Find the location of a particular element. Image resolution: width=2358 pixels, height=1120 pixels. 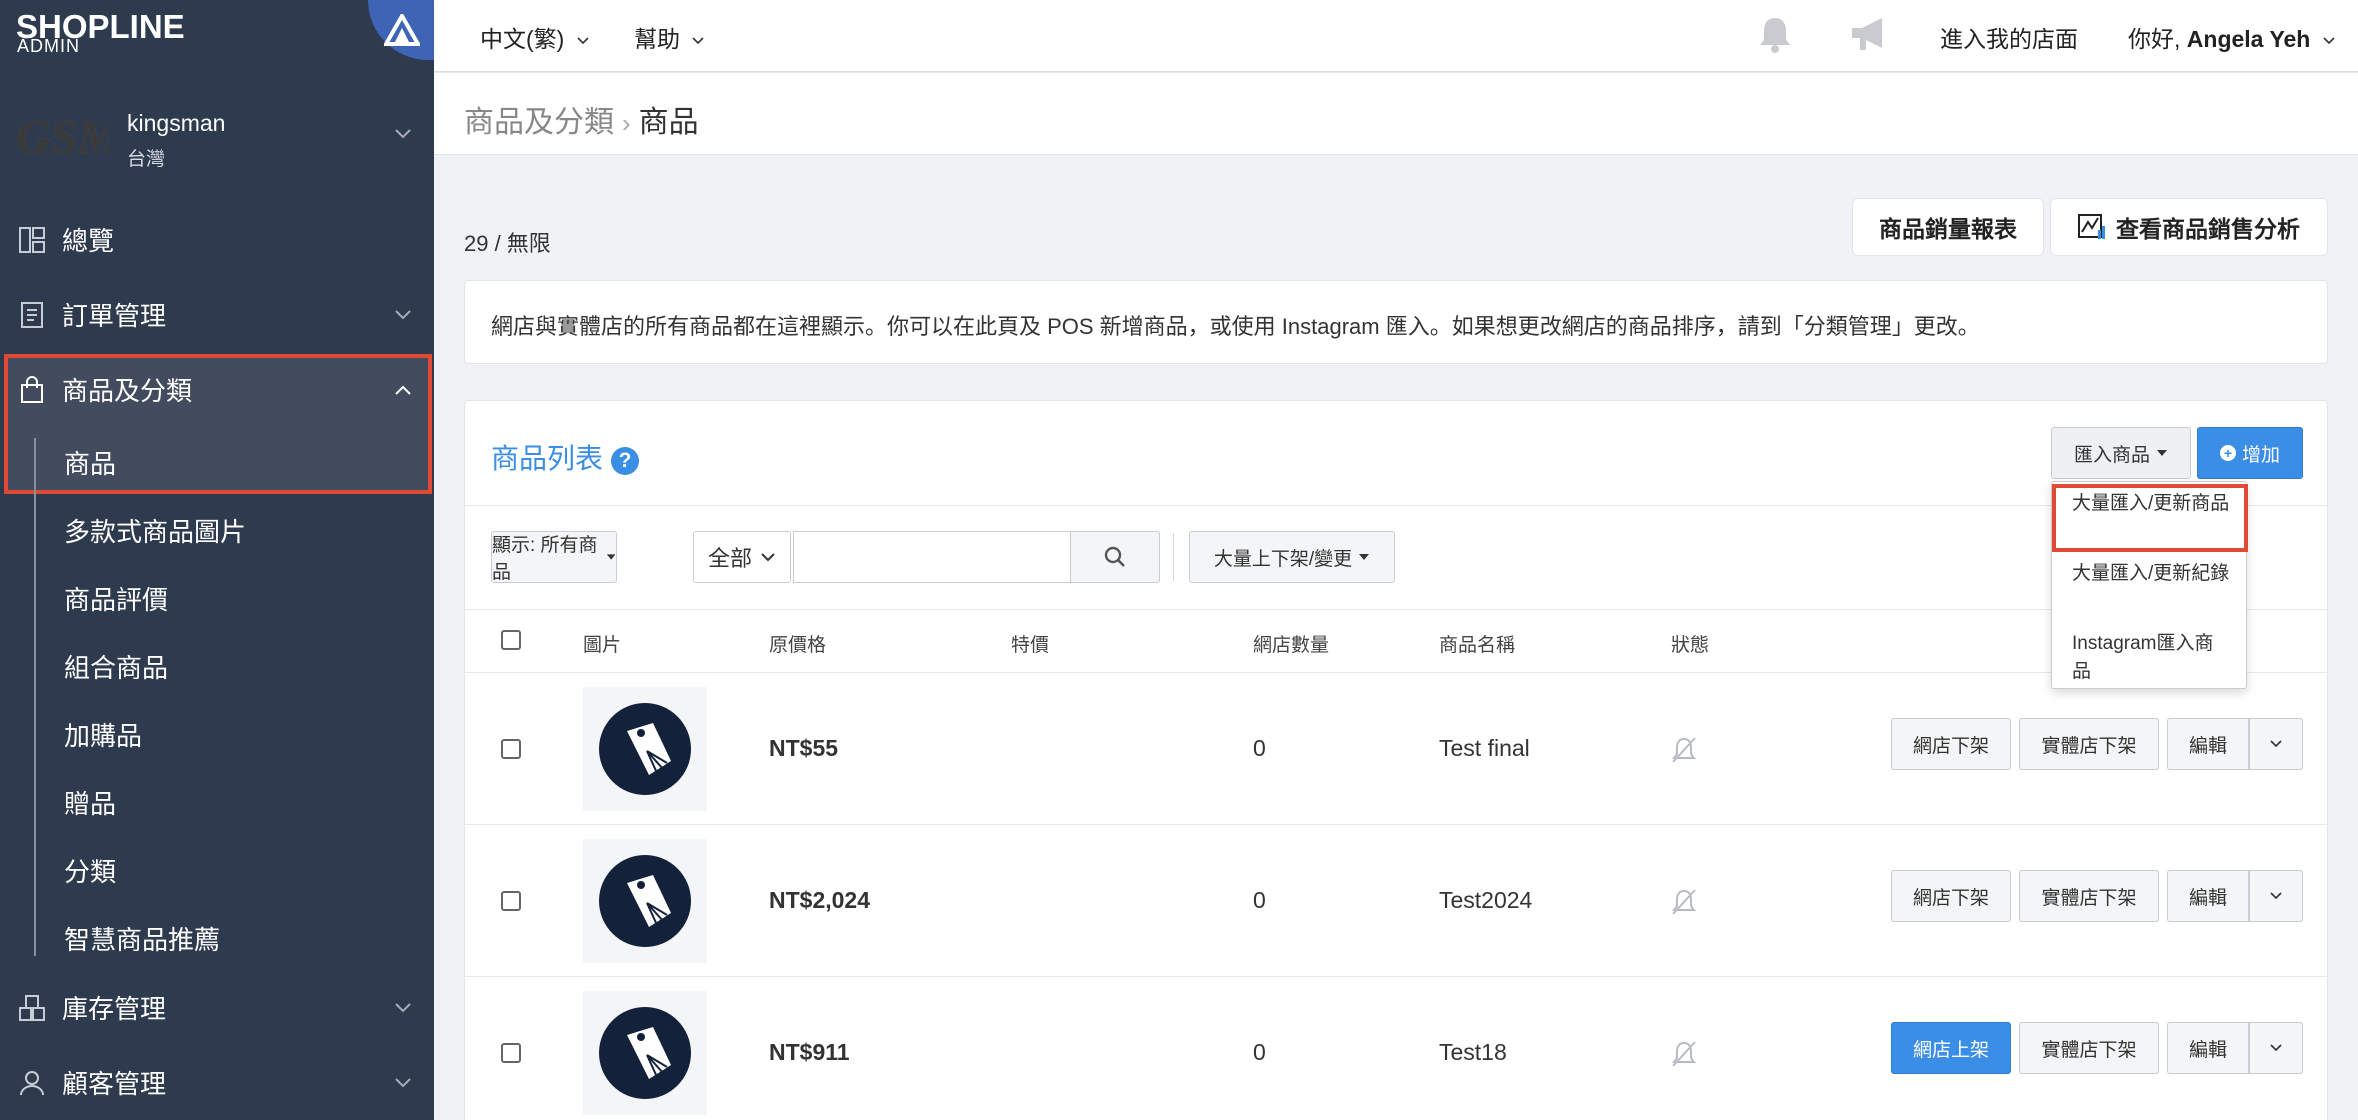

column-header-sale-price: 特價 is located at coordinates (1030, 643).